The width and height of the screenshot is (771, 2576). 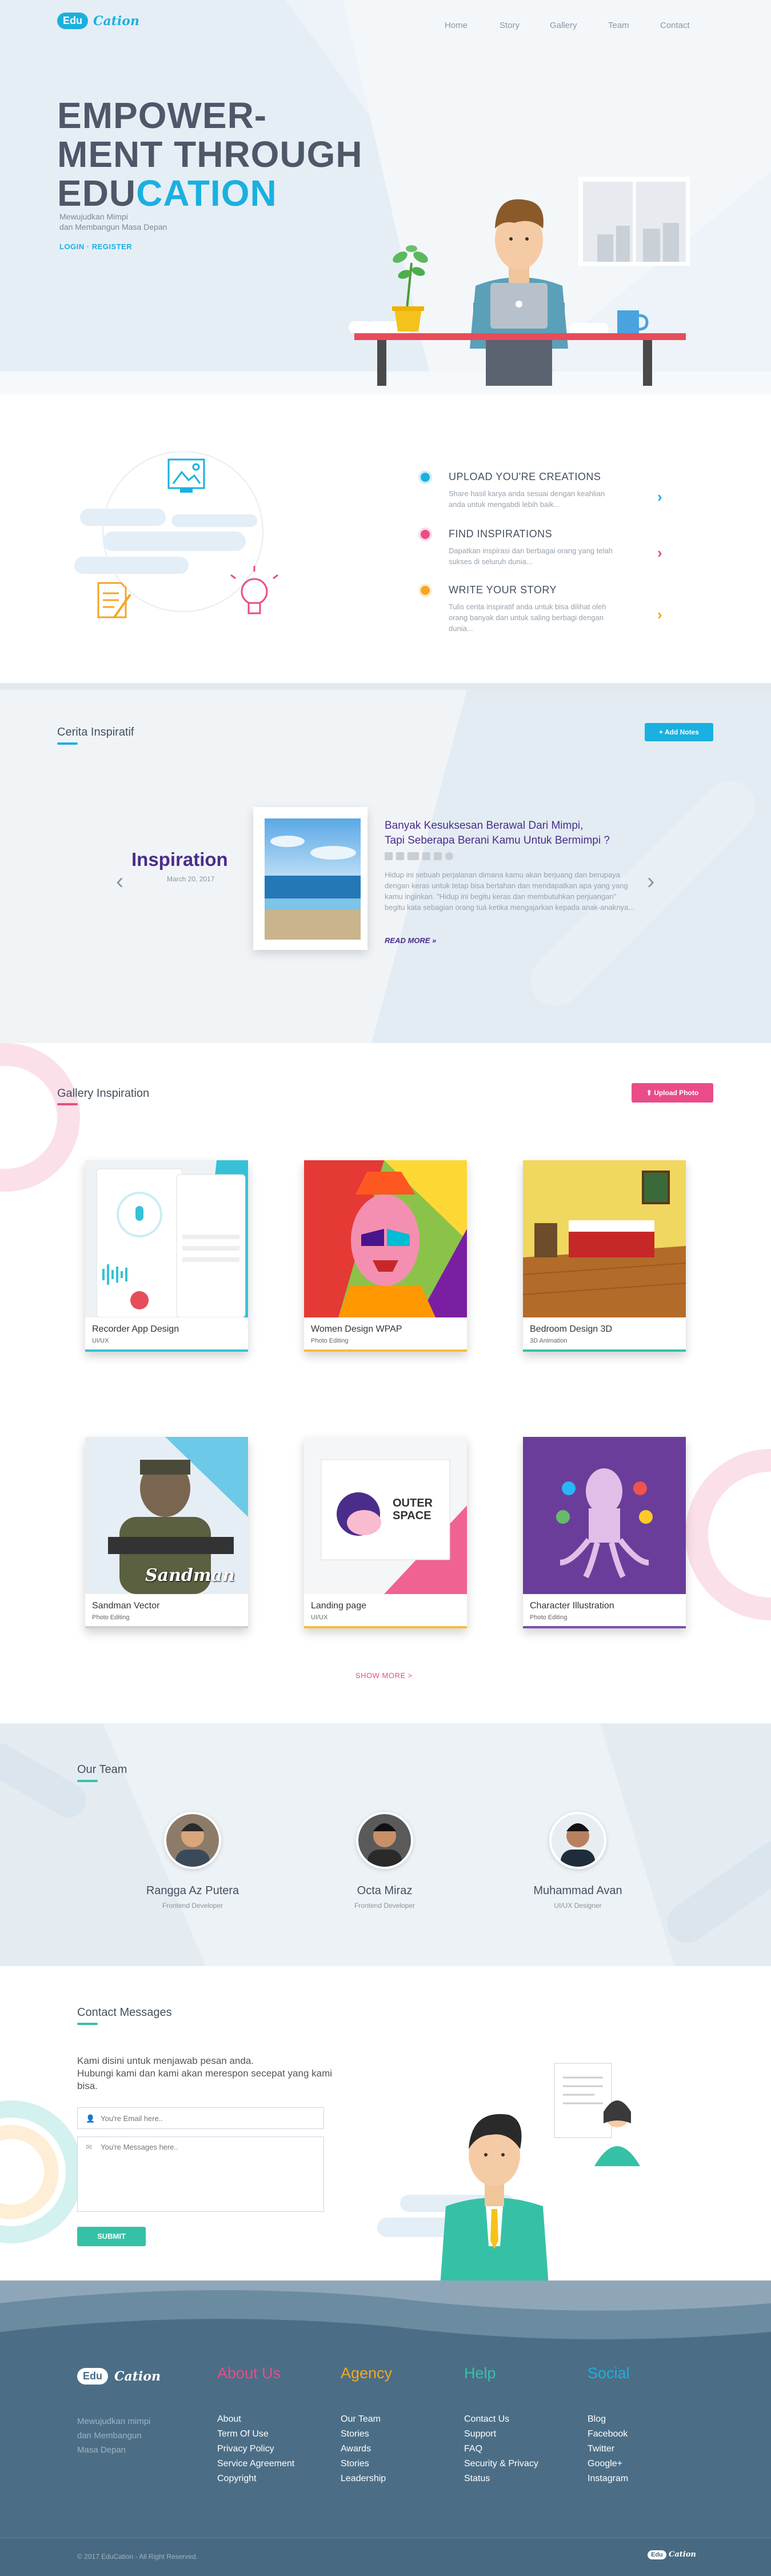 I want to click on logo-script: Cation, so click(x=116, y=21).